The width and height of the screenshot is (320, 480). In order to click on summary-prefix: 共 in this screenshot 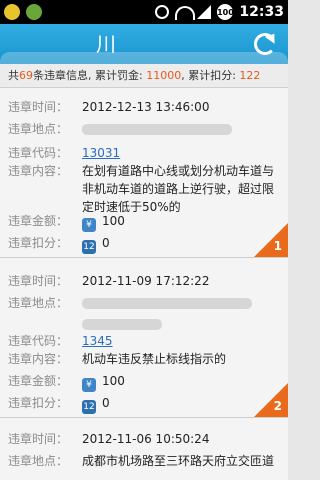, I will do `click(13, 75)`.